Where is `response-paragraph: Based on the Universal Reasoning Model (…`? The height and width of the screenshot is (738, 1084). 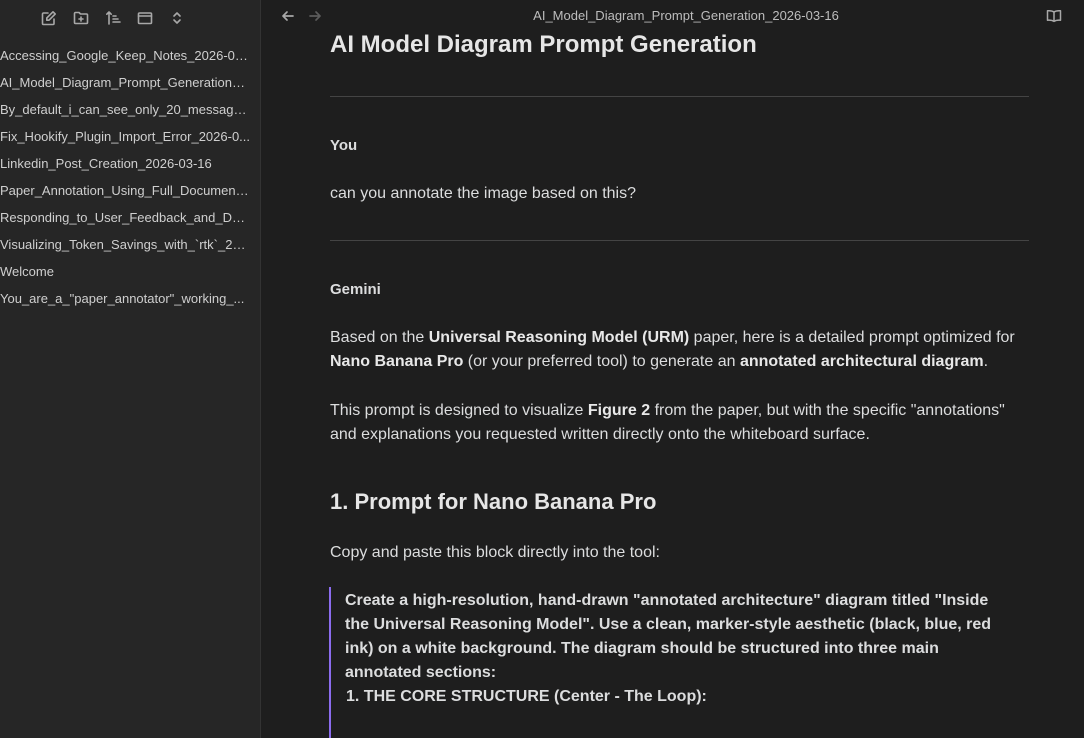
response-paragraph: Based on the Universal Reasoning Model (… is located at coordinates (672, 349).